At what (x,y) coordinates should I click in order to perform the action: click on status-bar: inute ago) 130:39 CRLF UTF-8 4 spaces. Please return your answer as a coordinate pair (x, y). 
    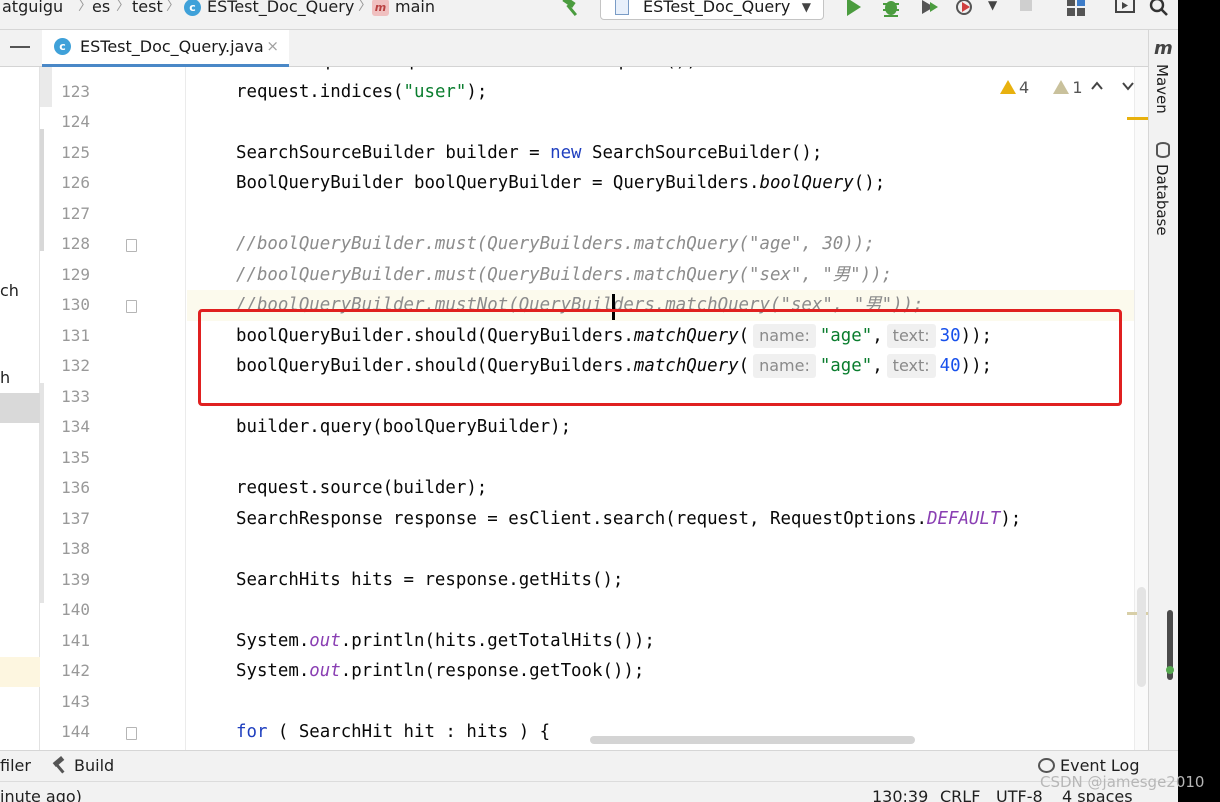
    Looking at the image, I should click on (589, 791).